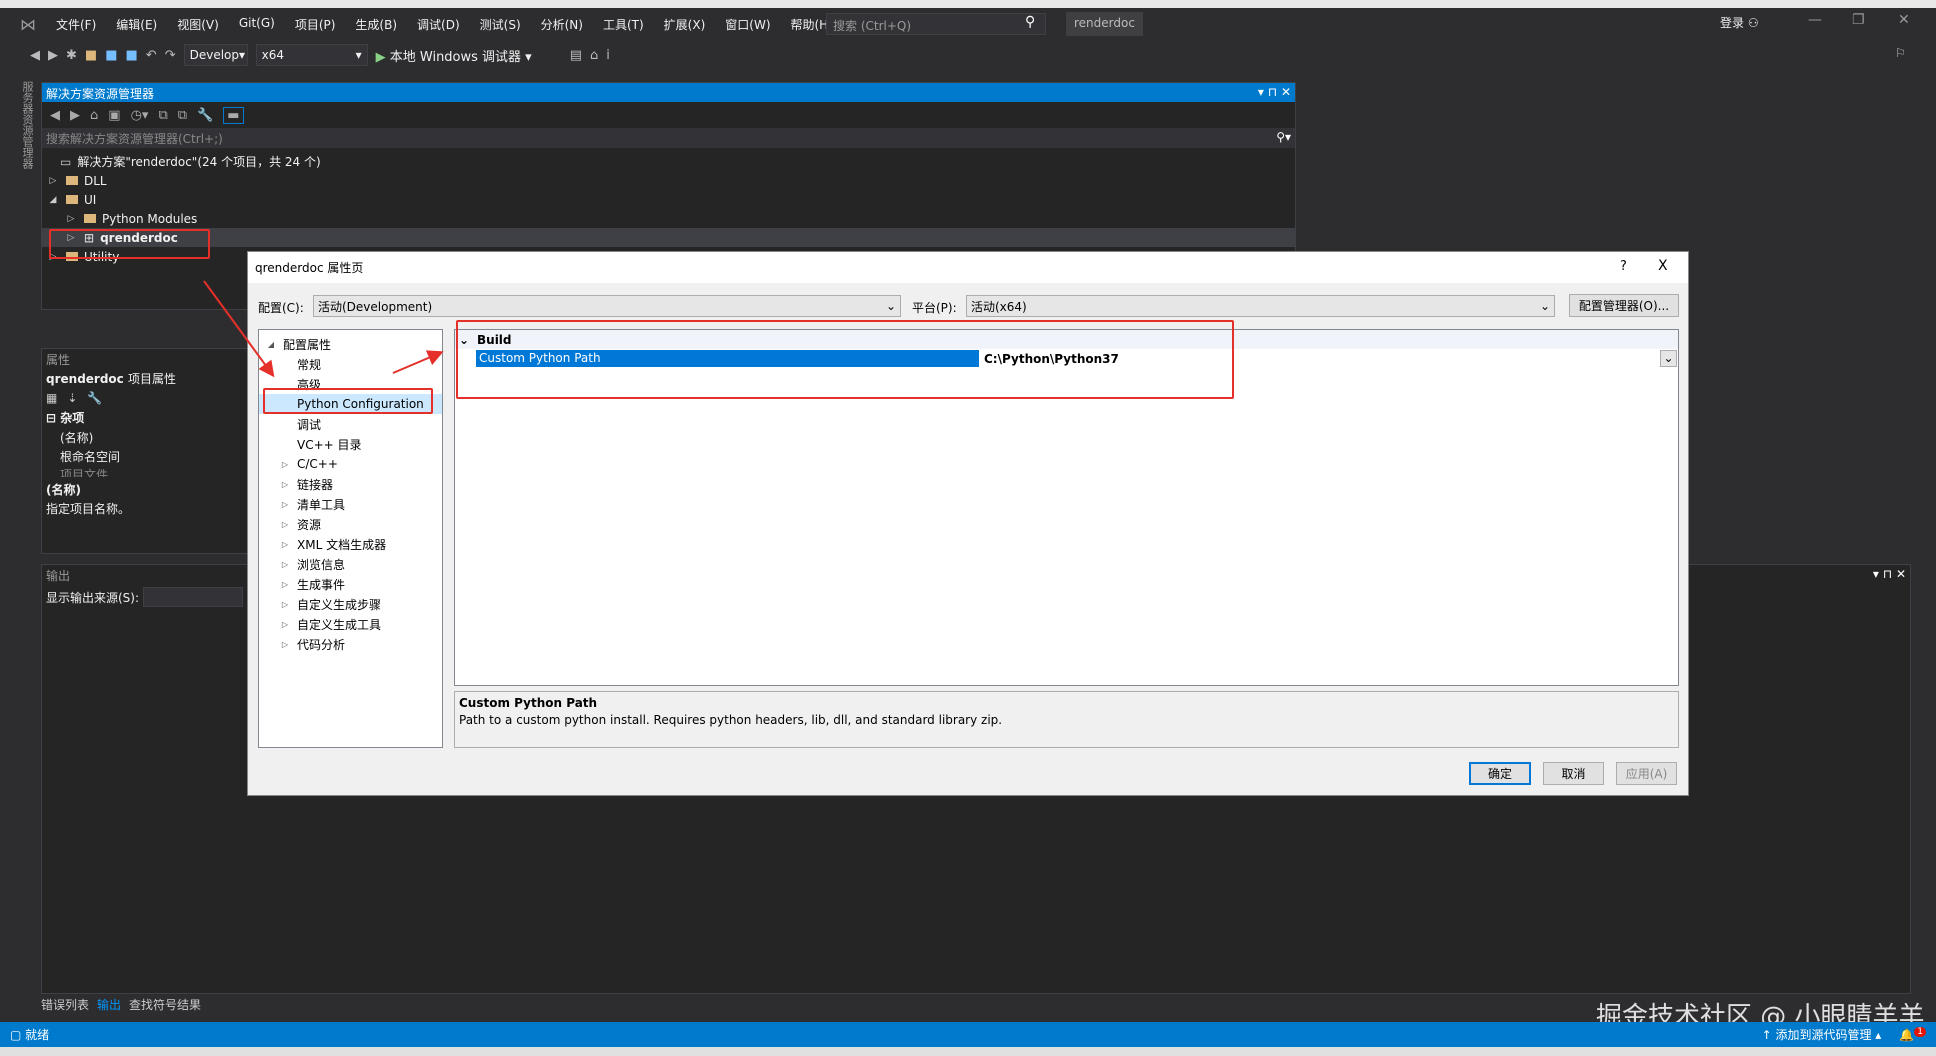 This screenshot has width=1936, height=1056. What do you see at coordinates (239, 329) in the screenshot?
I see `arrow-to-python-configuration` at bounding box center [239, 329].